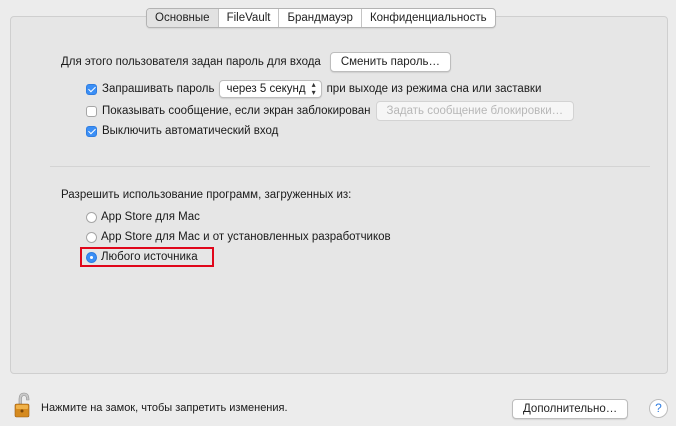  Describe the element at coordinates (248, 18) in the screenshot. I see `tab-filevault: FileVault` at that location.